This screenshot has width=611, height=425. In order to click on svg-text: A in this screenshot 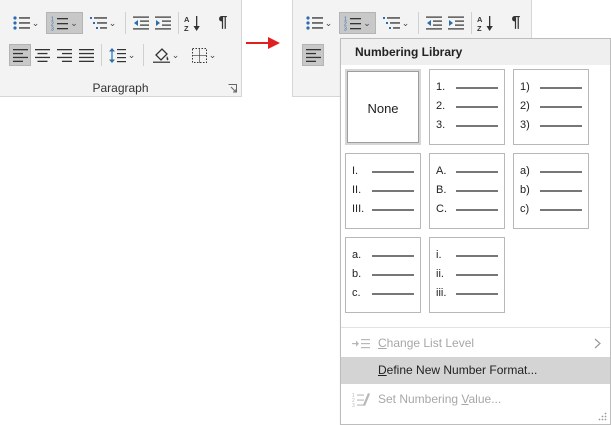, I will do `click(187, 19)`.